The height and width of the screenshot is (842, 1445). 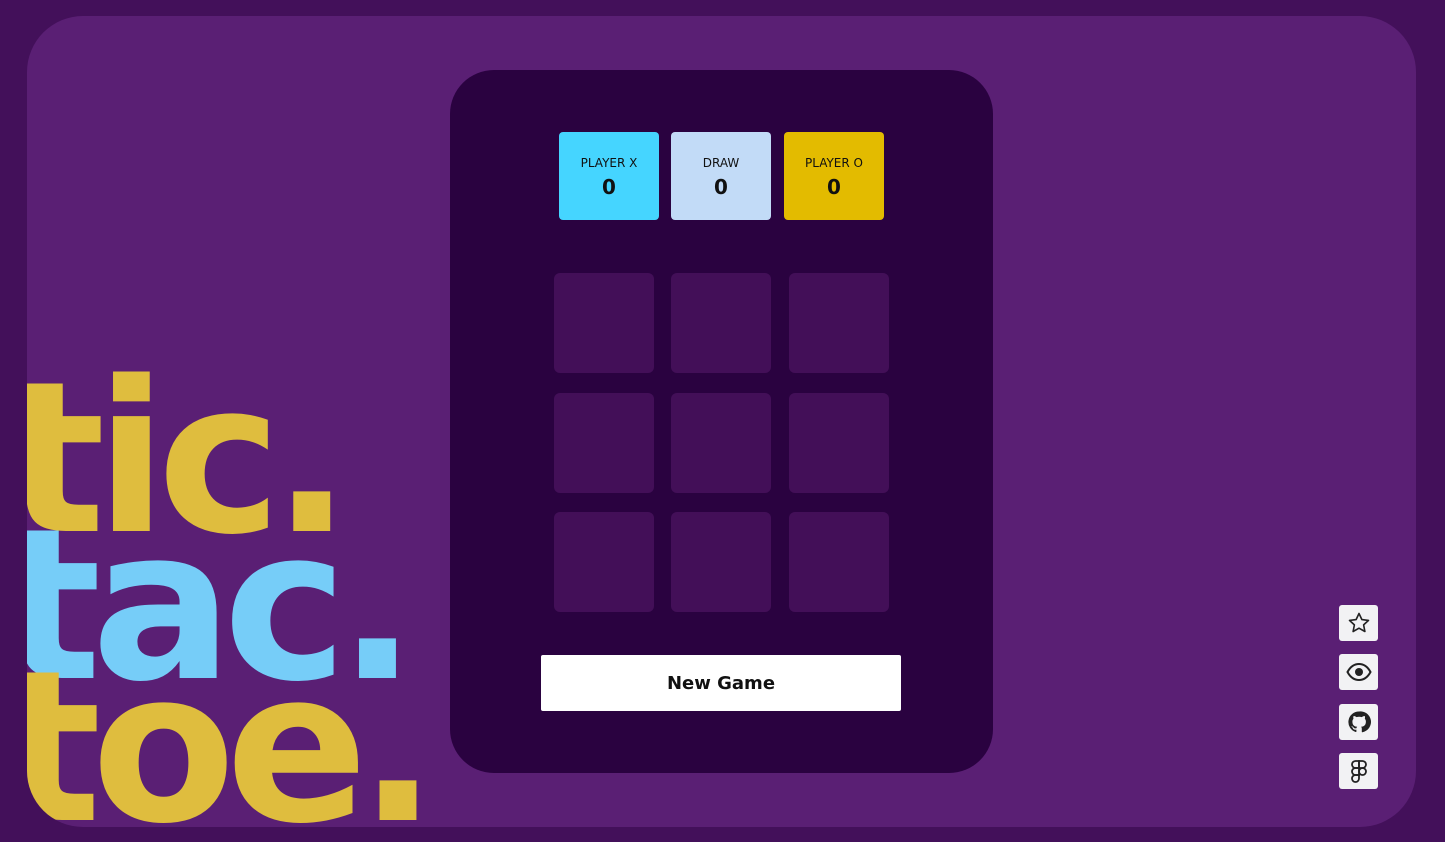 What do you see at coordinates (834, 163) in the screenshot?
I see `score-label: PLAYER O` at bounding box center [834, 163].